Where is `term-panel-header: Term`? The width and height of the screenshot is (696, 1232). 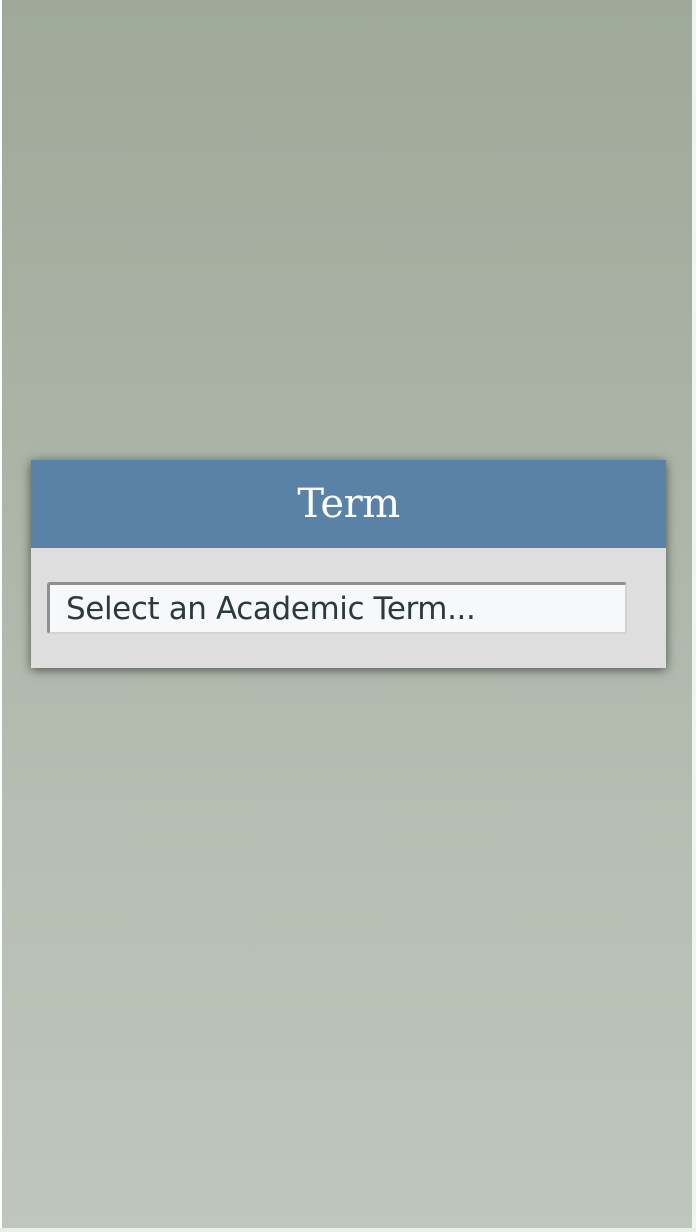 term-panel-header: Term is located at coordinates (348, 504).